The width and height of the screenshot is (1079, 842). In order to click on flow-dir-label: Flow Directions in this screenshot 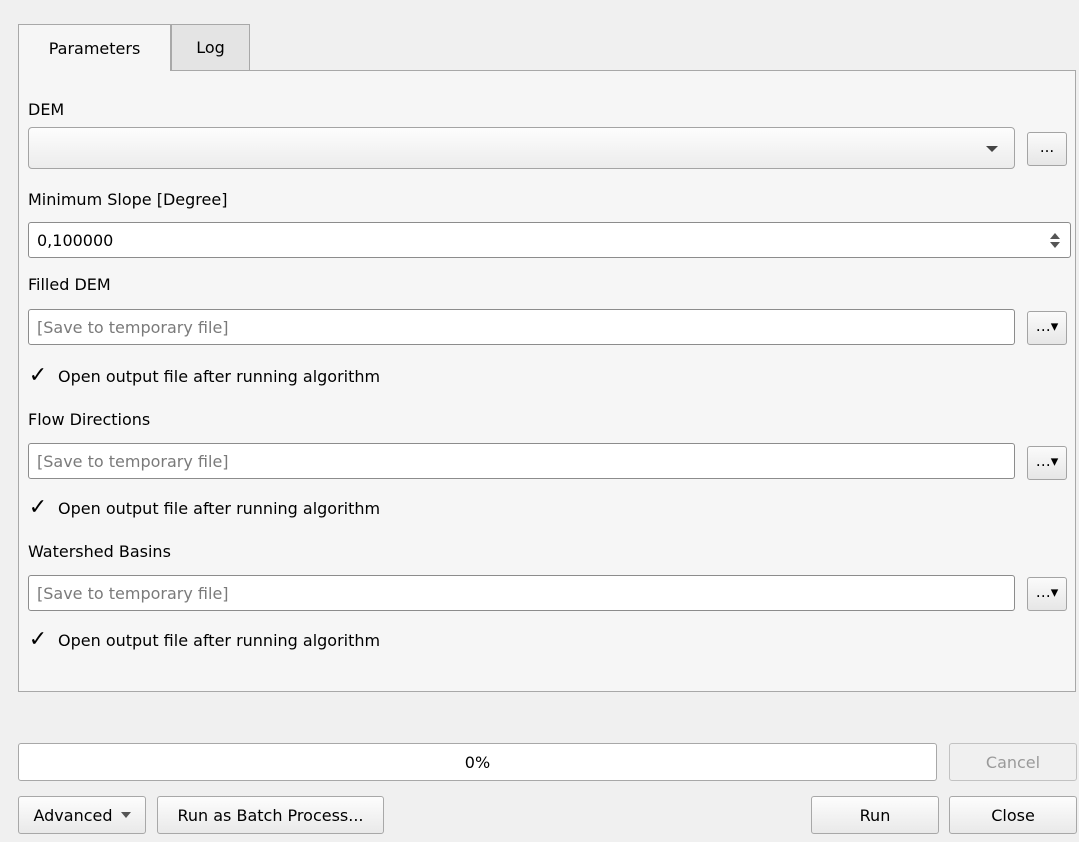, I will do `click(89, 419)`.